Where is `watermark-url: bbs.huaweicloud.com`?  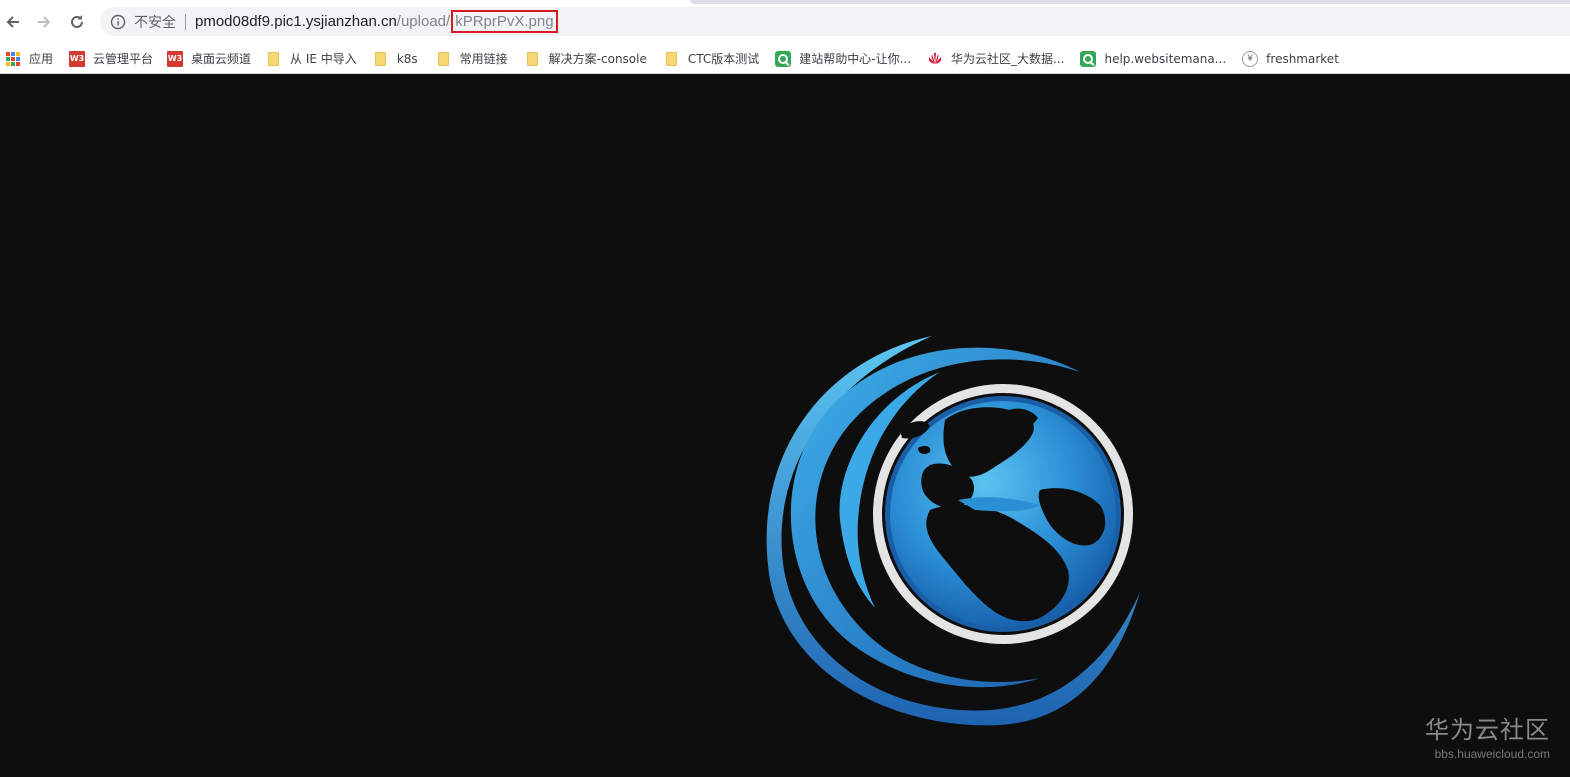 watermark-url: bbs.huaweicloud.com is located at coordinates (1492, 754).